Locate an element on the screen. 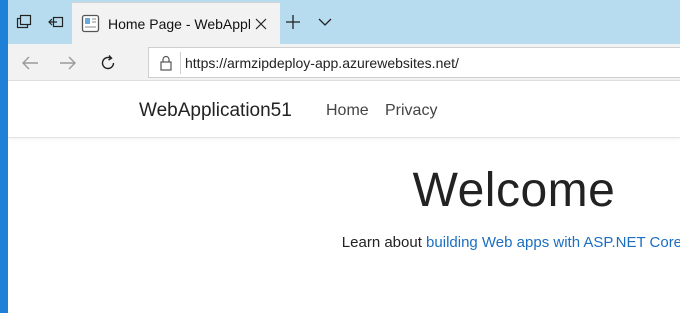 This screenshot has height=313, width=680. lock-icon is located at coordinates (166, 63).